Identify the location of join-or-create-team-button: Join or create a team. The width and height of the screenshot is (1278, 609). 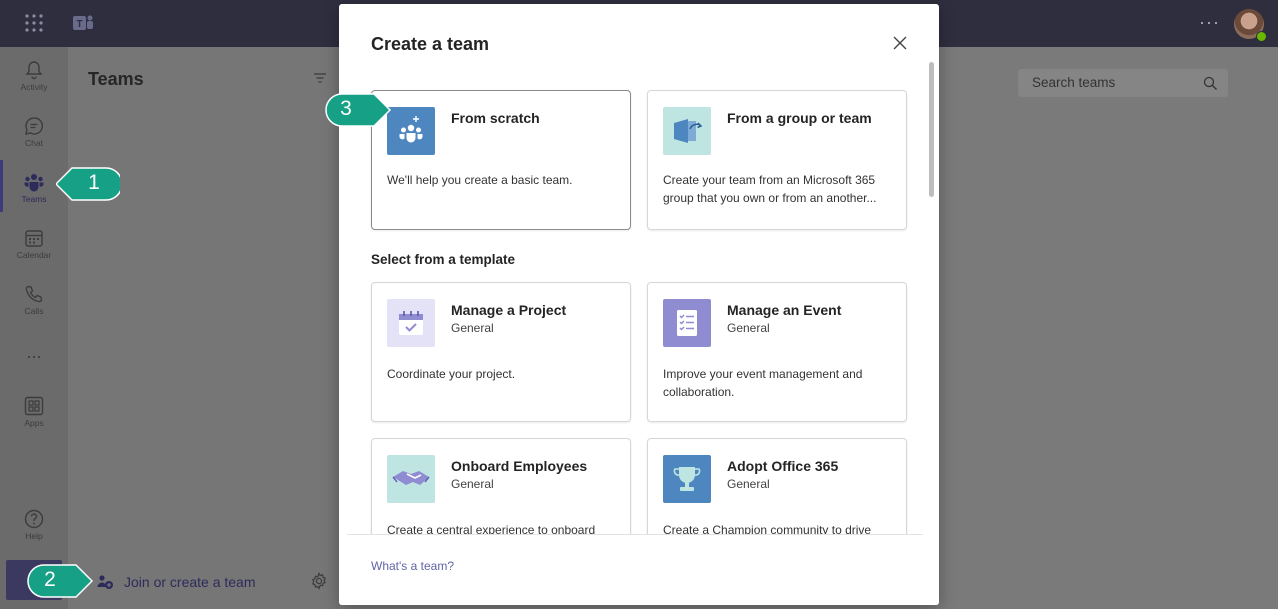
(212, 582).